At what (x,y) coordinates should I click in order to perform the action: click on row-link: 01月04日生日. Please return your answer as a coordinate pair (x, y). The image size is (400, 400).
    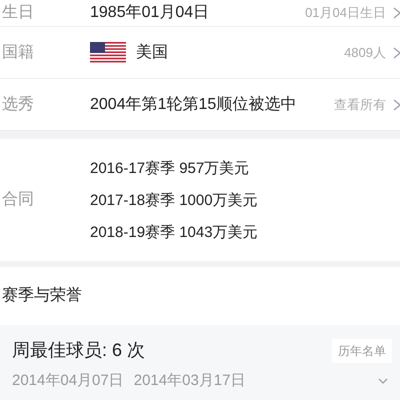
    Looking at the image, I should click on (352, 13).